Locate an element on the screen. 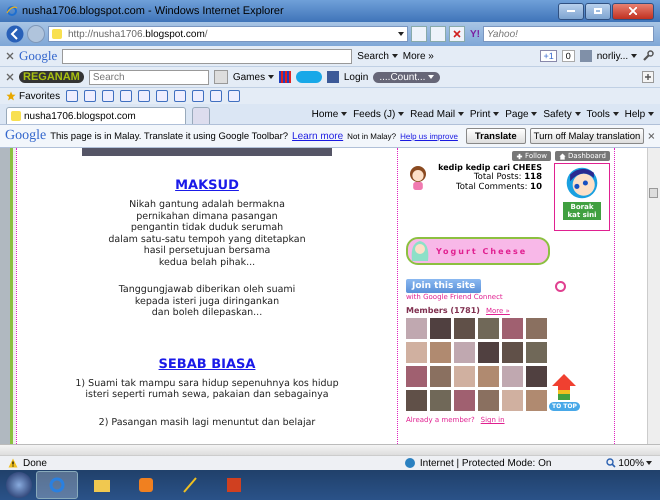 The height and width of the screenshot is (500, 660). command-button: Read Mail is located at coordinates (437, 114).